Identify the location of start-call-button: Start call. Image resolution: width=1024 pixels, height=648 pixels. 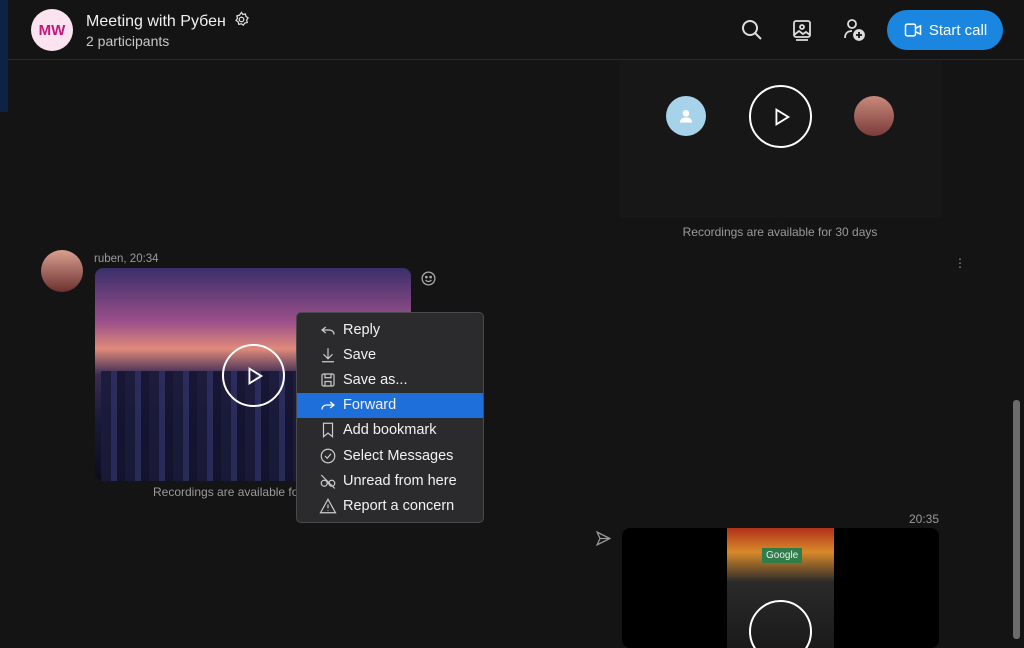
(945, 30).